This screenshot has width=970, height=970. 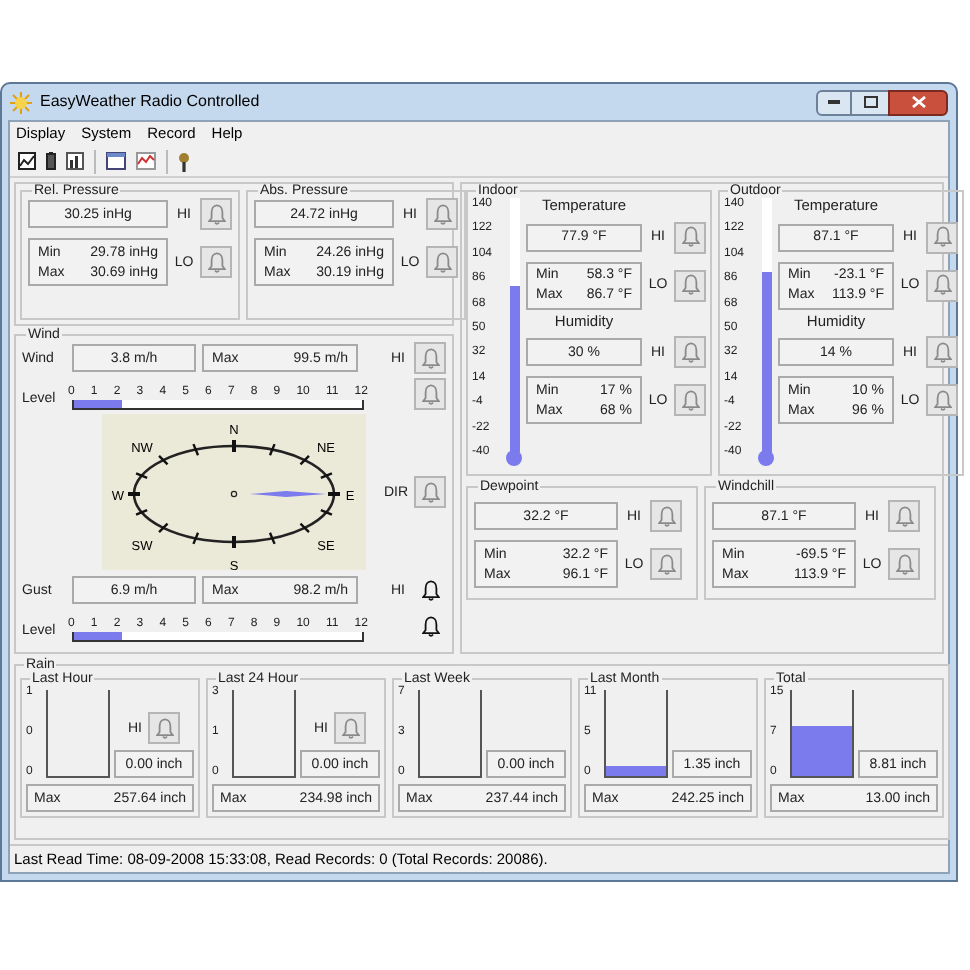 I want to click on battery-icon, so click(x=51, y=161).